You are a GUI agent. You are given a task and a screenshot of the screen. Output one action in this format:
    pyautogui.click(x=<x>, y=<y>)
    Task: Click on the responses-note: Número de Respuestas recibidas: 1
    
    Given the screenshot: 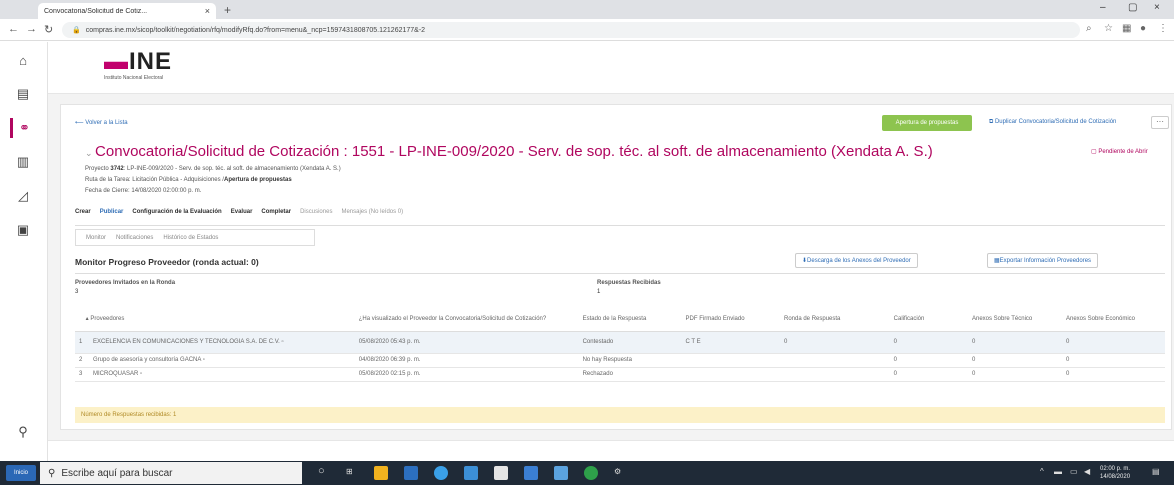 What is the action you would take?
    pyautogui.click(x=620, y=415)
    